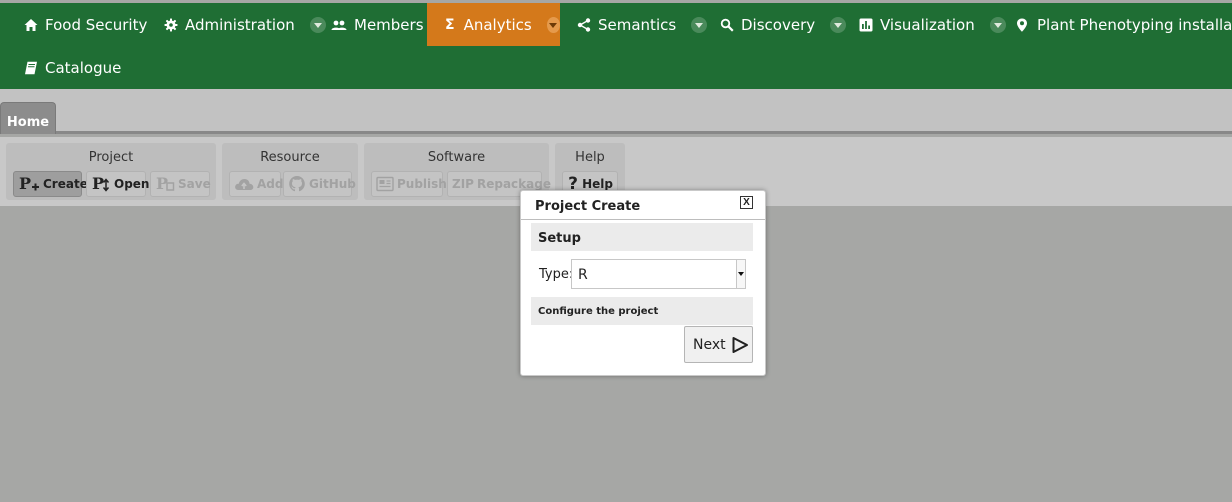  What do you see at coordinates (583, 275) in the screenshot?
I see `type-select-value: R` at bounding box center [583, 275].